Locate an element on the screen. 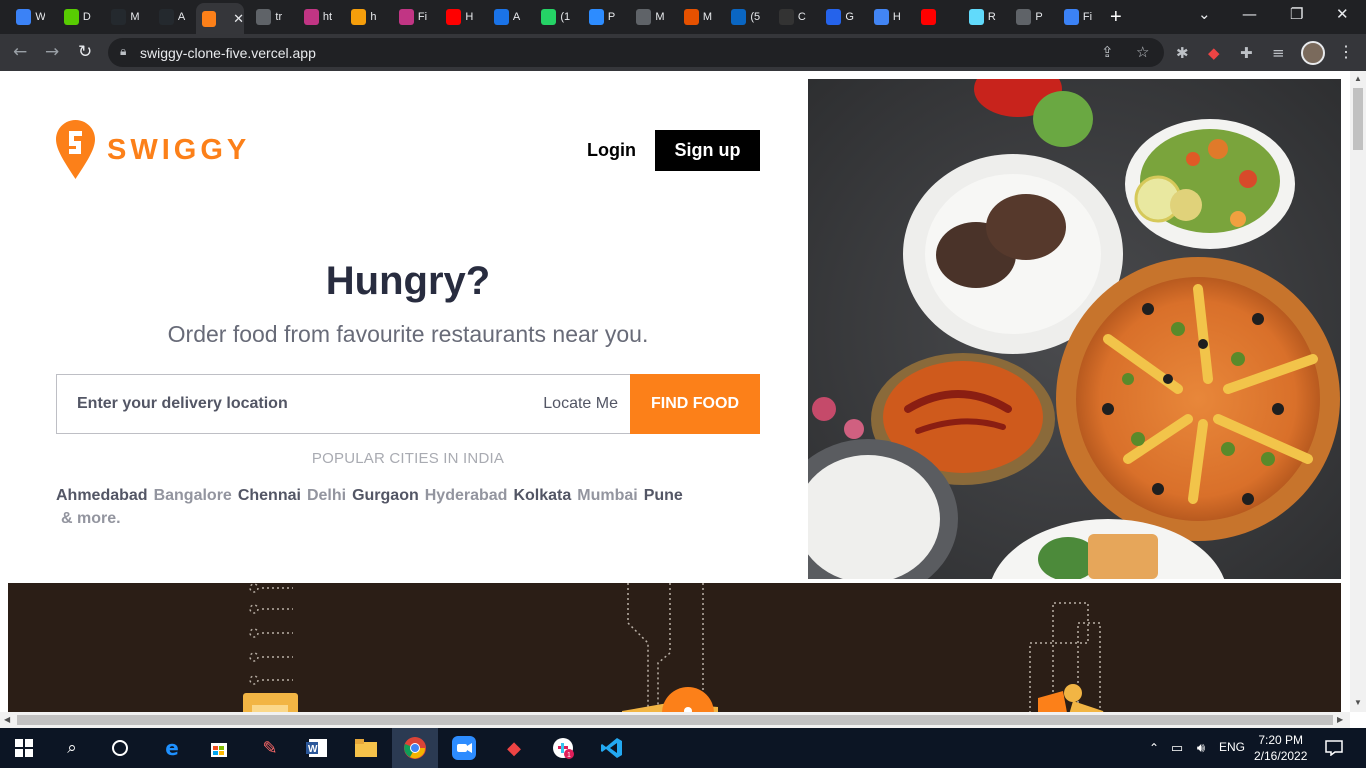 The width and height of the screenshot is (1366, 768). zoom-icon is located at coordinates (464, 748).